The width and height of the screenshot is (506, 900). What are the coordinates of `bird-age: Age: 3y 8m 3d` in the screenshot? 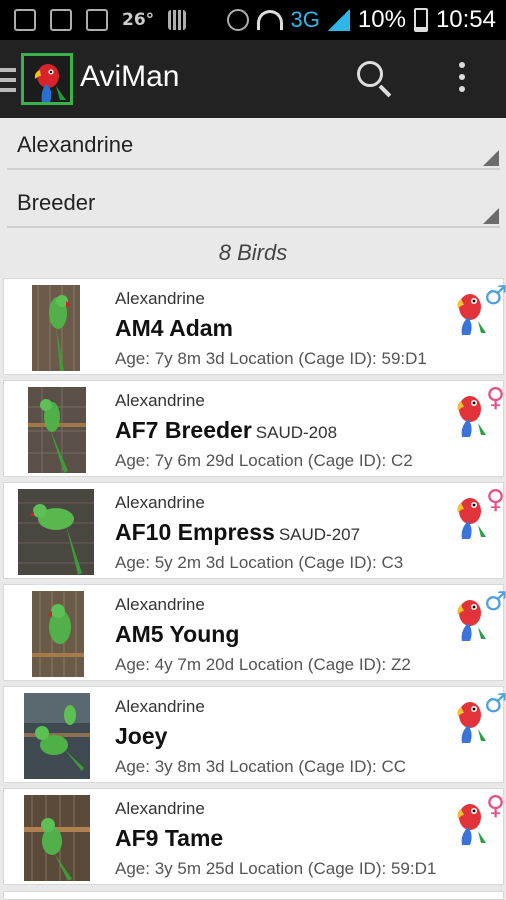 It's located at (170, 766).